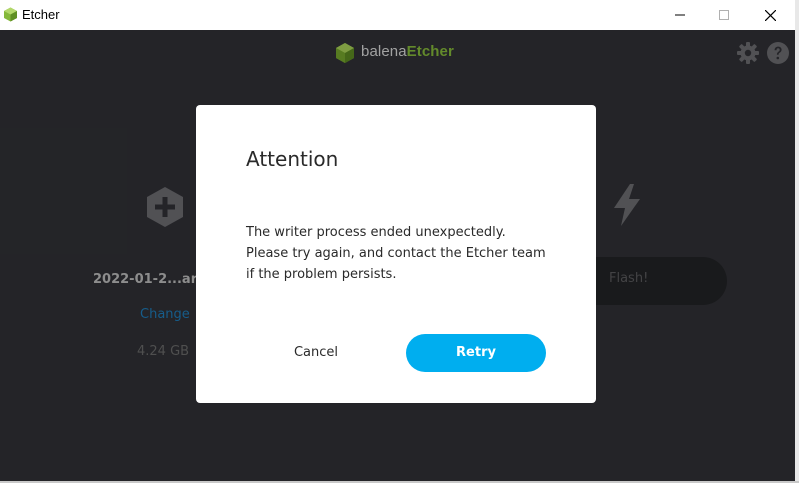 The image size is (799, 483). I want to click on maximize-button, so click(724, 15).